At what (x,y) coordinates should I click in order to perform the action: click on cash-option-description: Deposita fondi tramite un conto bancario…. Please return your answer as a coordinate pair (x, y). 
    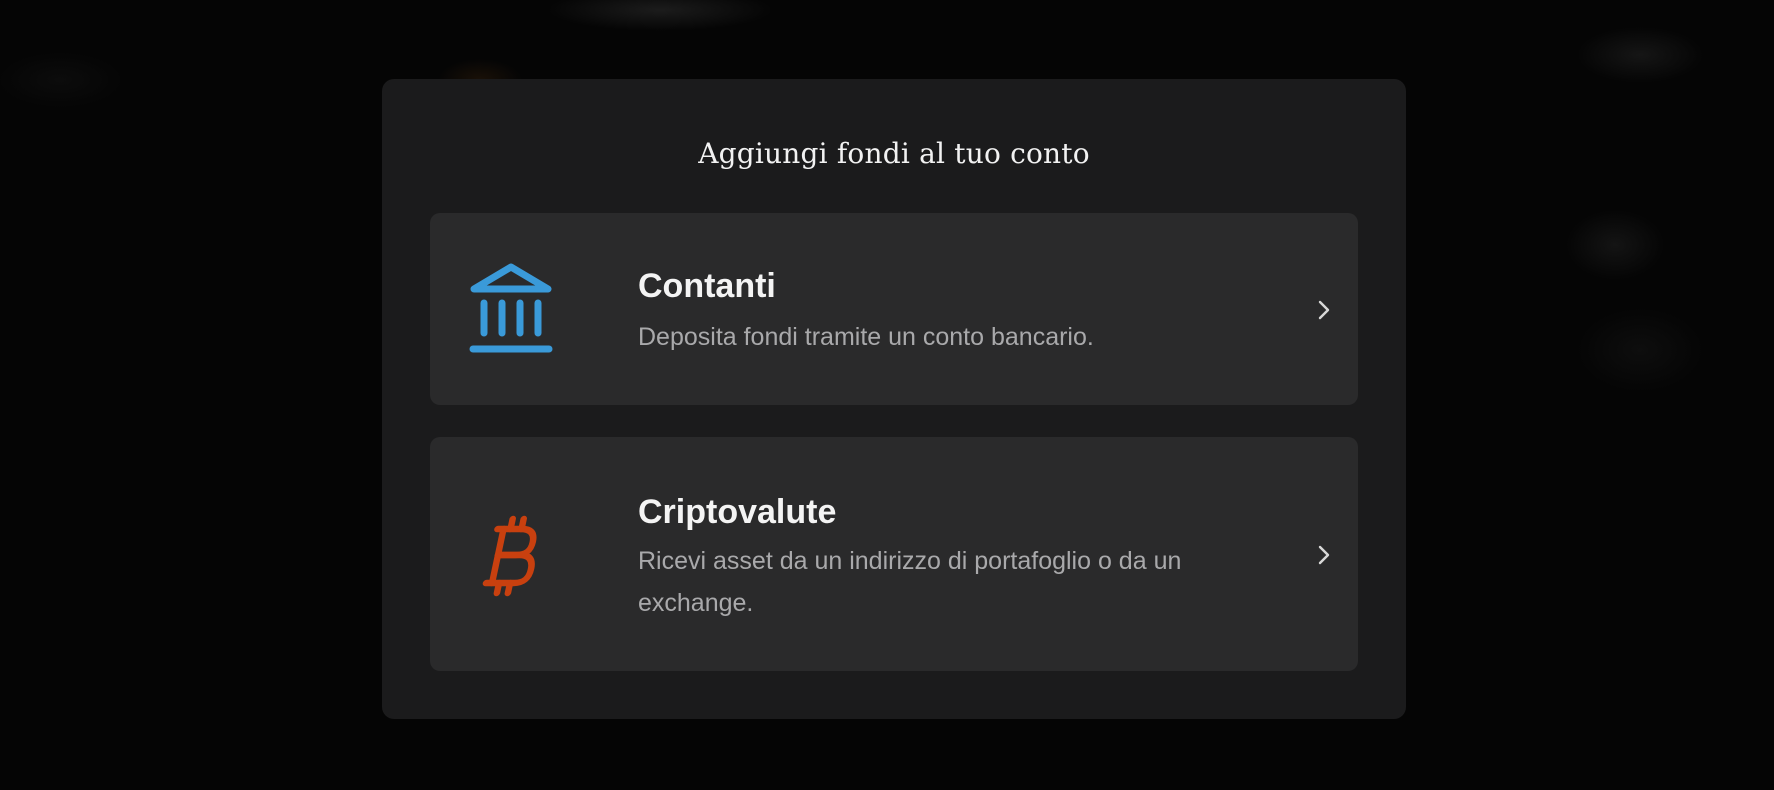
    Looking at the image, I should click on (866, 337).